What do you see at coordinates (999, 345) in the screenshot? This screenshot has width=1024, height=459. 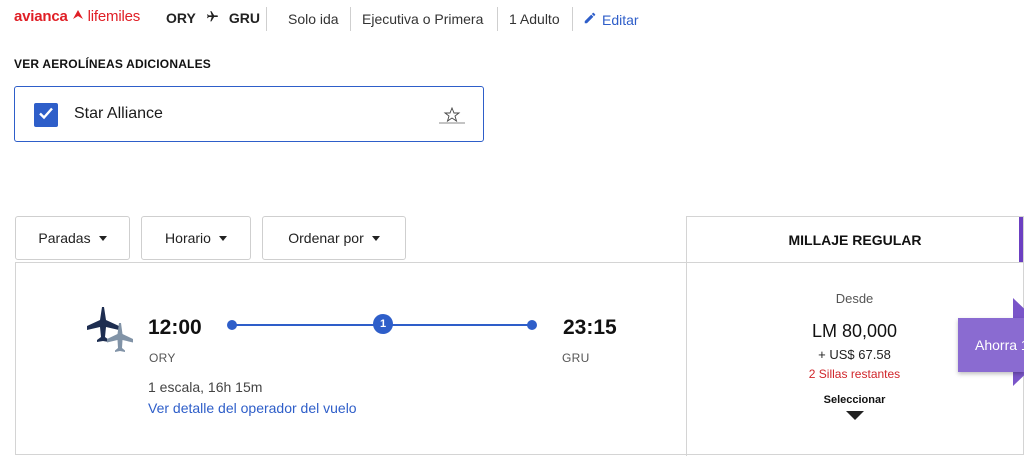 I see `savings-promo-label: Ahorra 1` at bounding box center [999, 345].